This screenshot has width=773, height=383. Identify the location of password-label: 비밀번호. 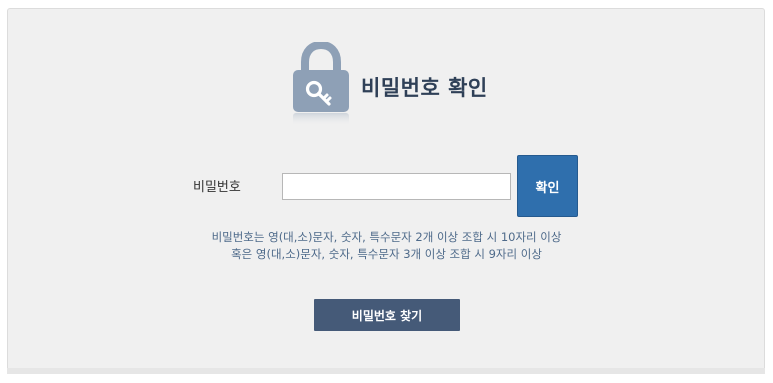
(217, 187).